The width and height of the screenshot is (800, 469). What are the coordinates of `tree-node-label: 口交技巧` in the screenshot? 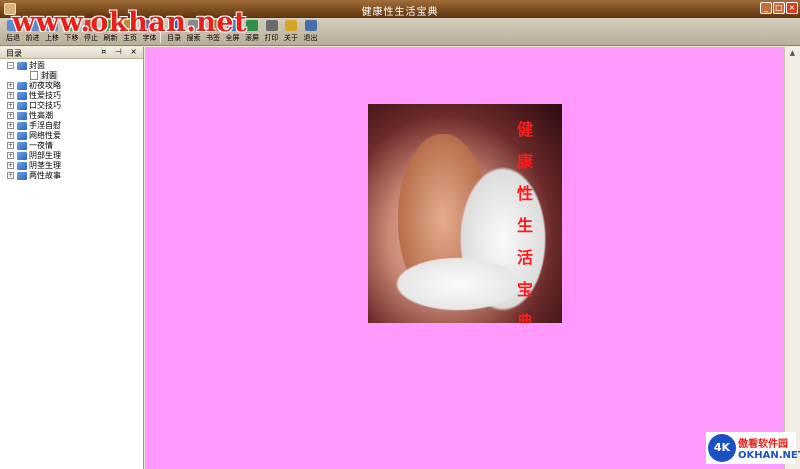 It's located at (45, 105).